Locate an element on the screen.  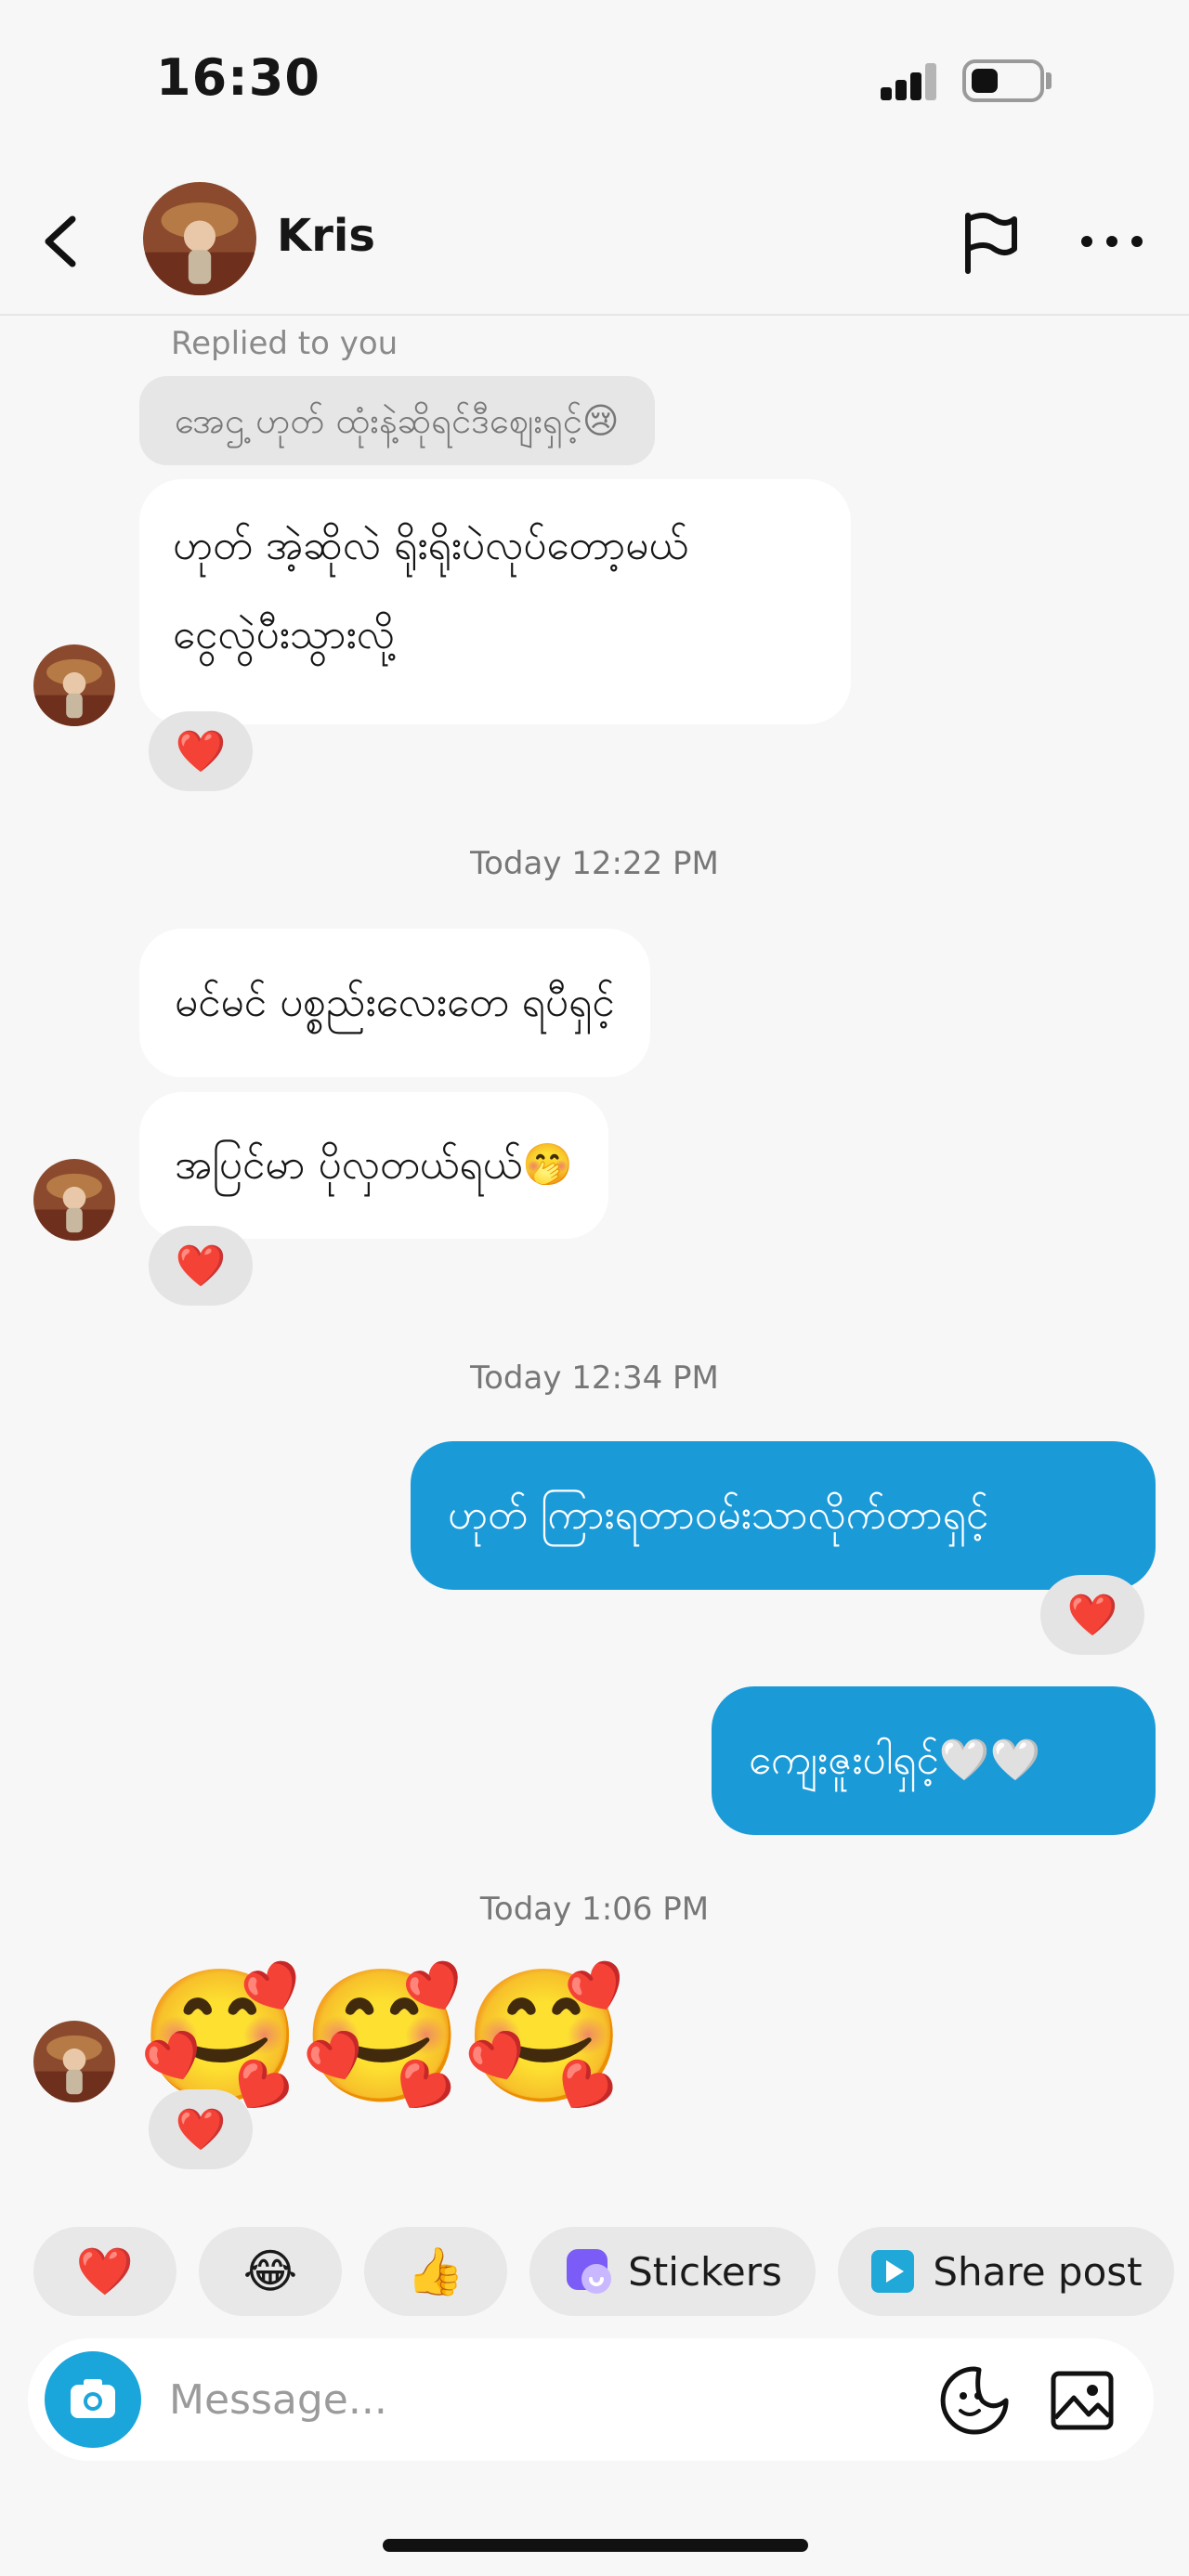
thumbs-up-icon: 👍 is located at coordinates (436, 2271).